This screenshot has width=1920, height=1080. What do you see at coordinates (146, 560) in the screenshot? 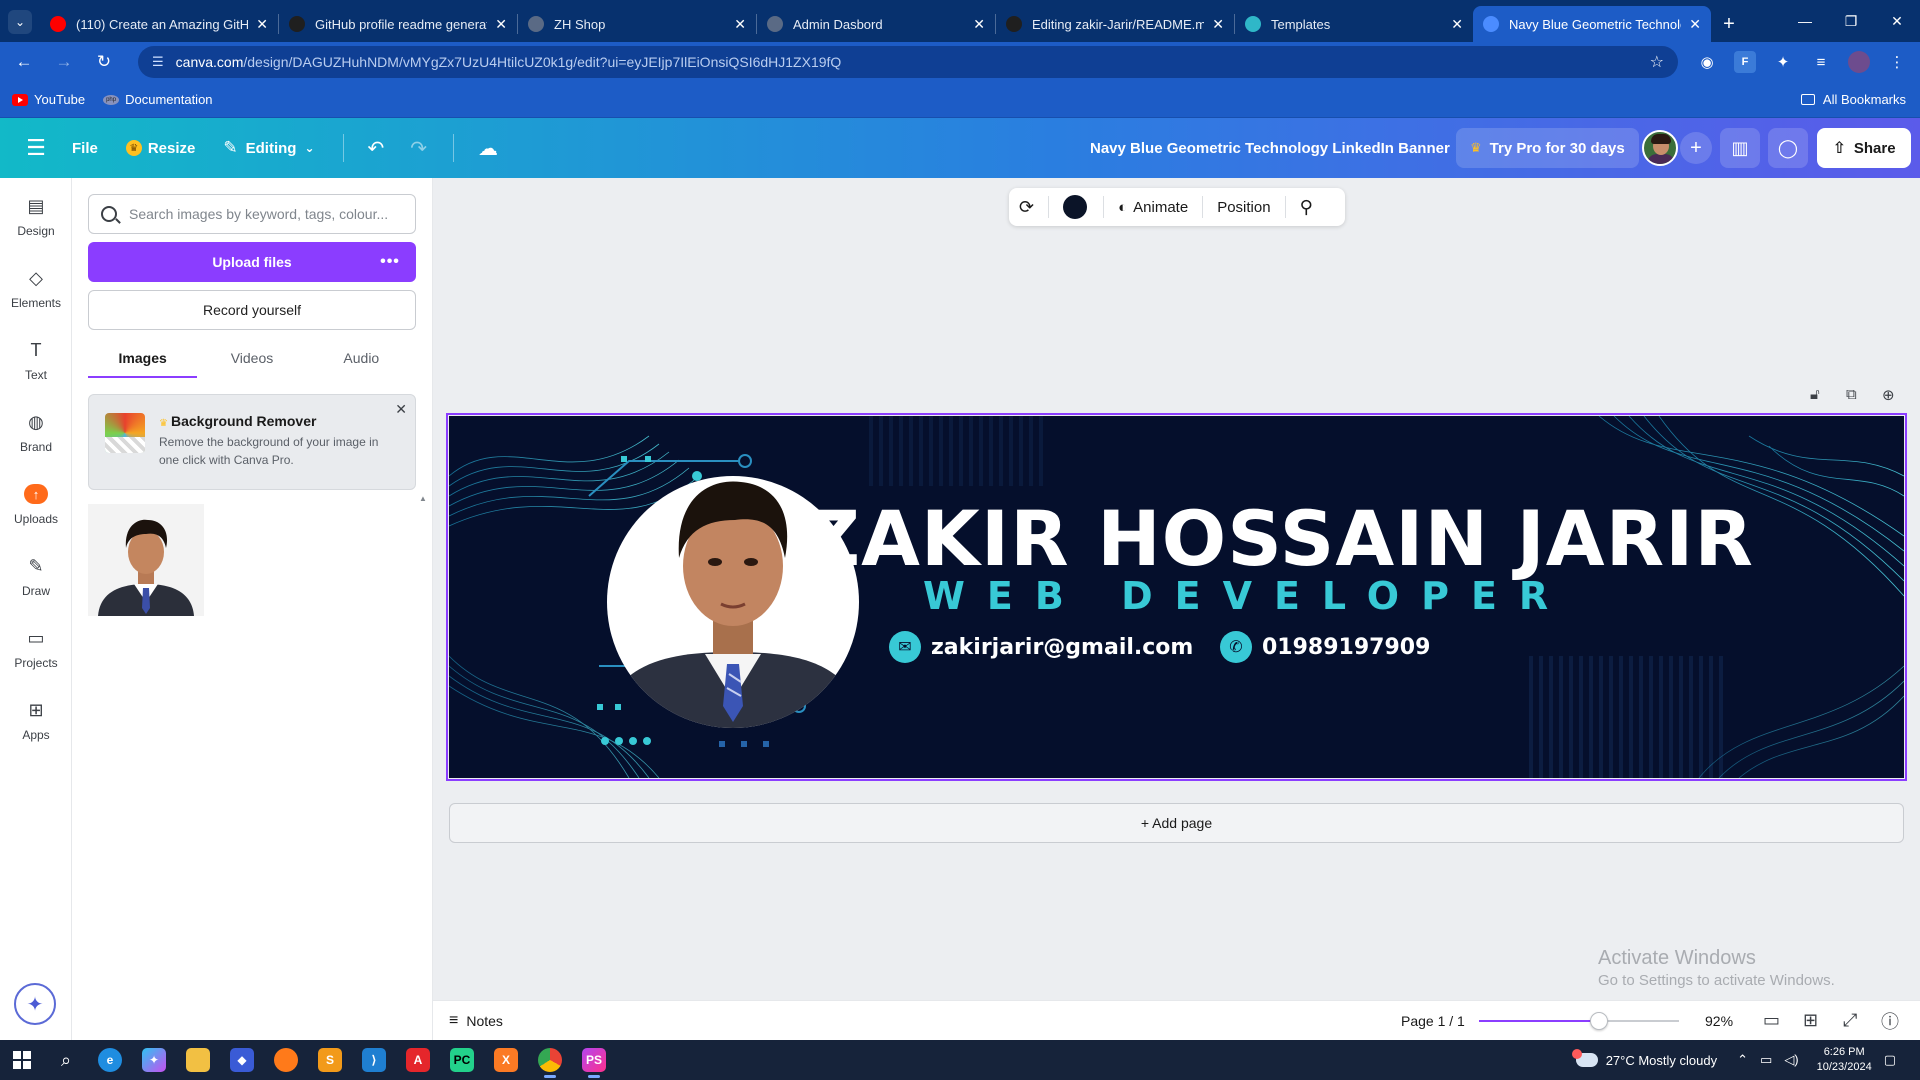
I see `uploaded-image-thumbnail` at bounding box center [146, 560].